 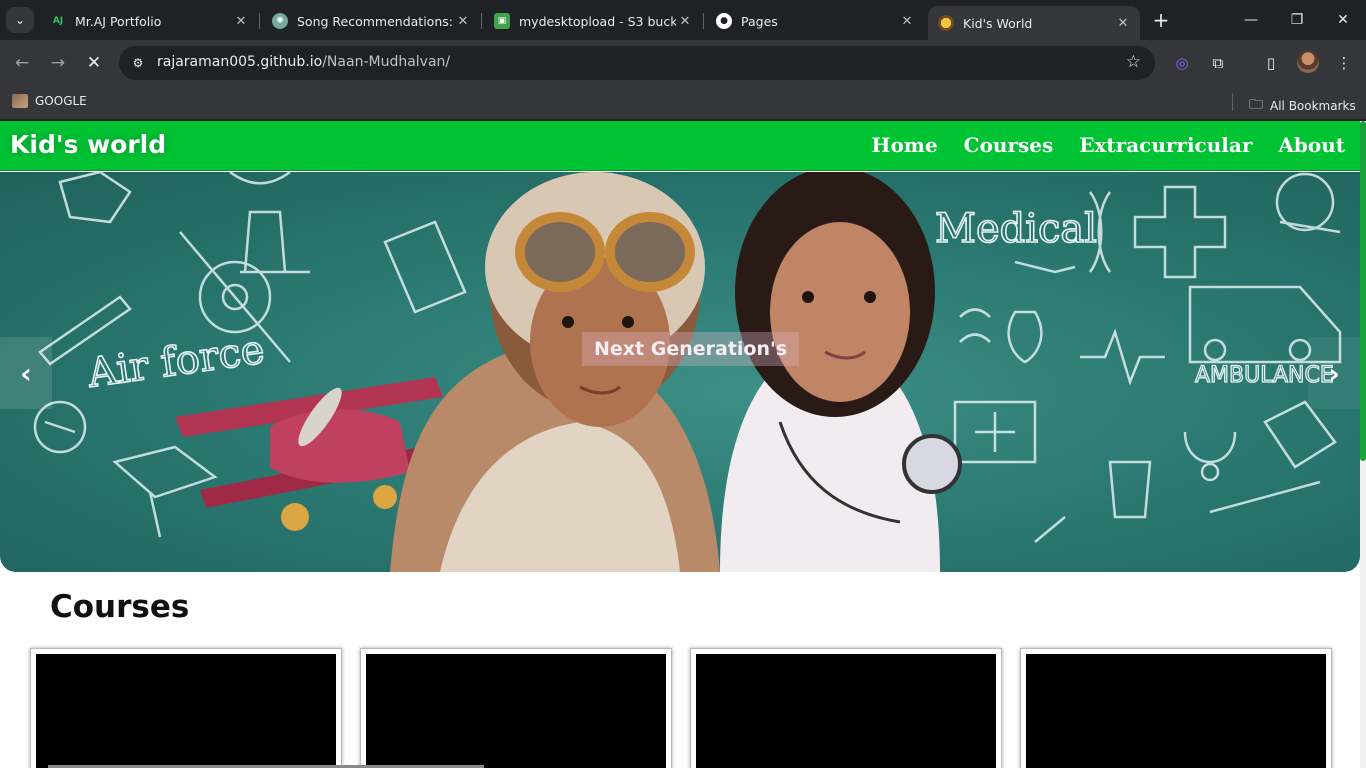 I want to click on tab-search-button: ⌄, so click(x=20, y=20).